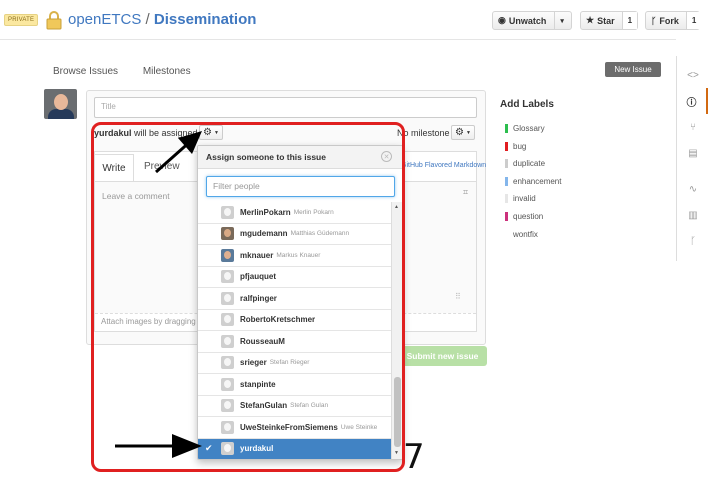 This screenshot has width=708, height=477. What do you see at coordinates (529, 128) in the screenshot?
I see `label-name: Glossary` at bounding box center [529, 128].